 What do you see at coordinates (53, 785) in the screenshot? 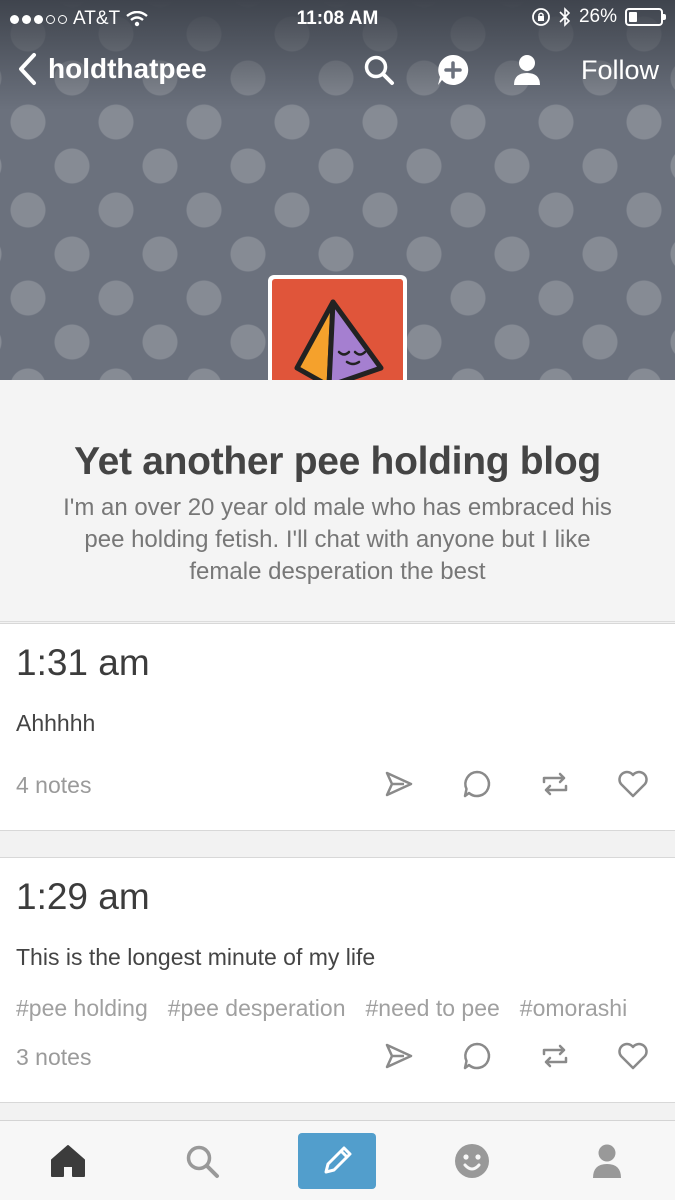
I see `post-notes: 4 notes` at bounding box center [53, 785].